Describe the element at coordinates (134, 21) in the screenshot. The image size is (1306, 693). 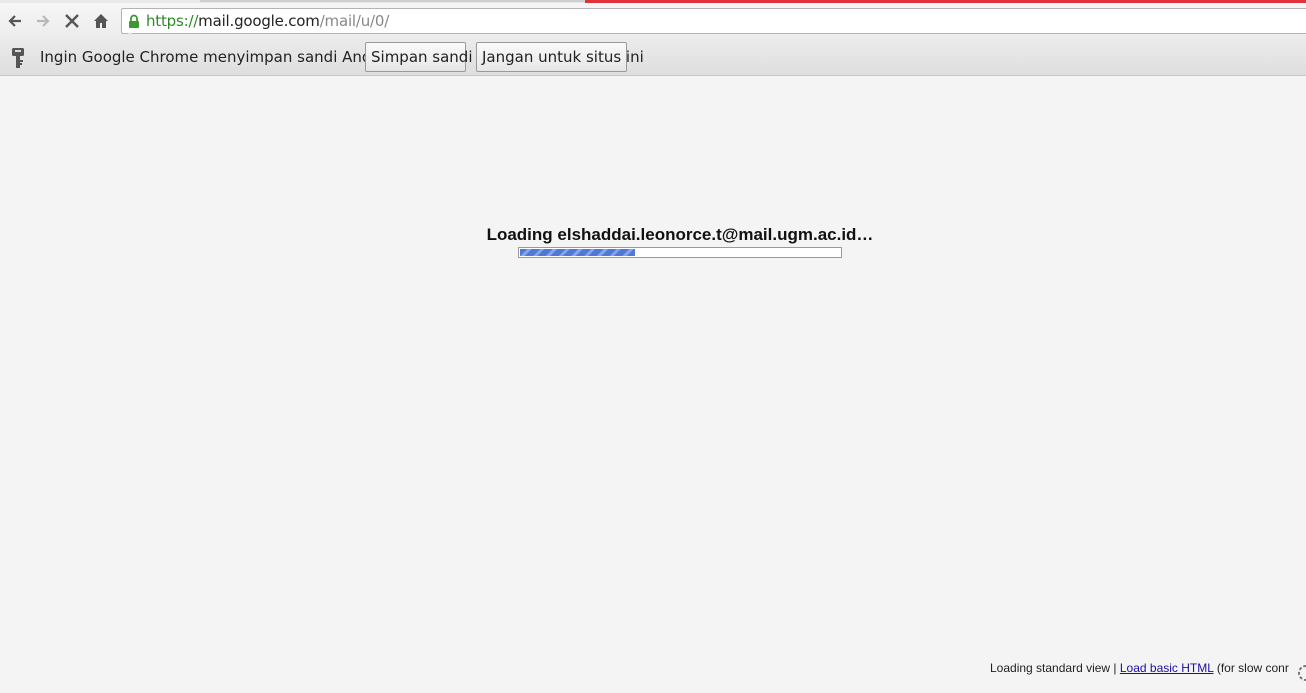
I see `lock-icon` at that location.